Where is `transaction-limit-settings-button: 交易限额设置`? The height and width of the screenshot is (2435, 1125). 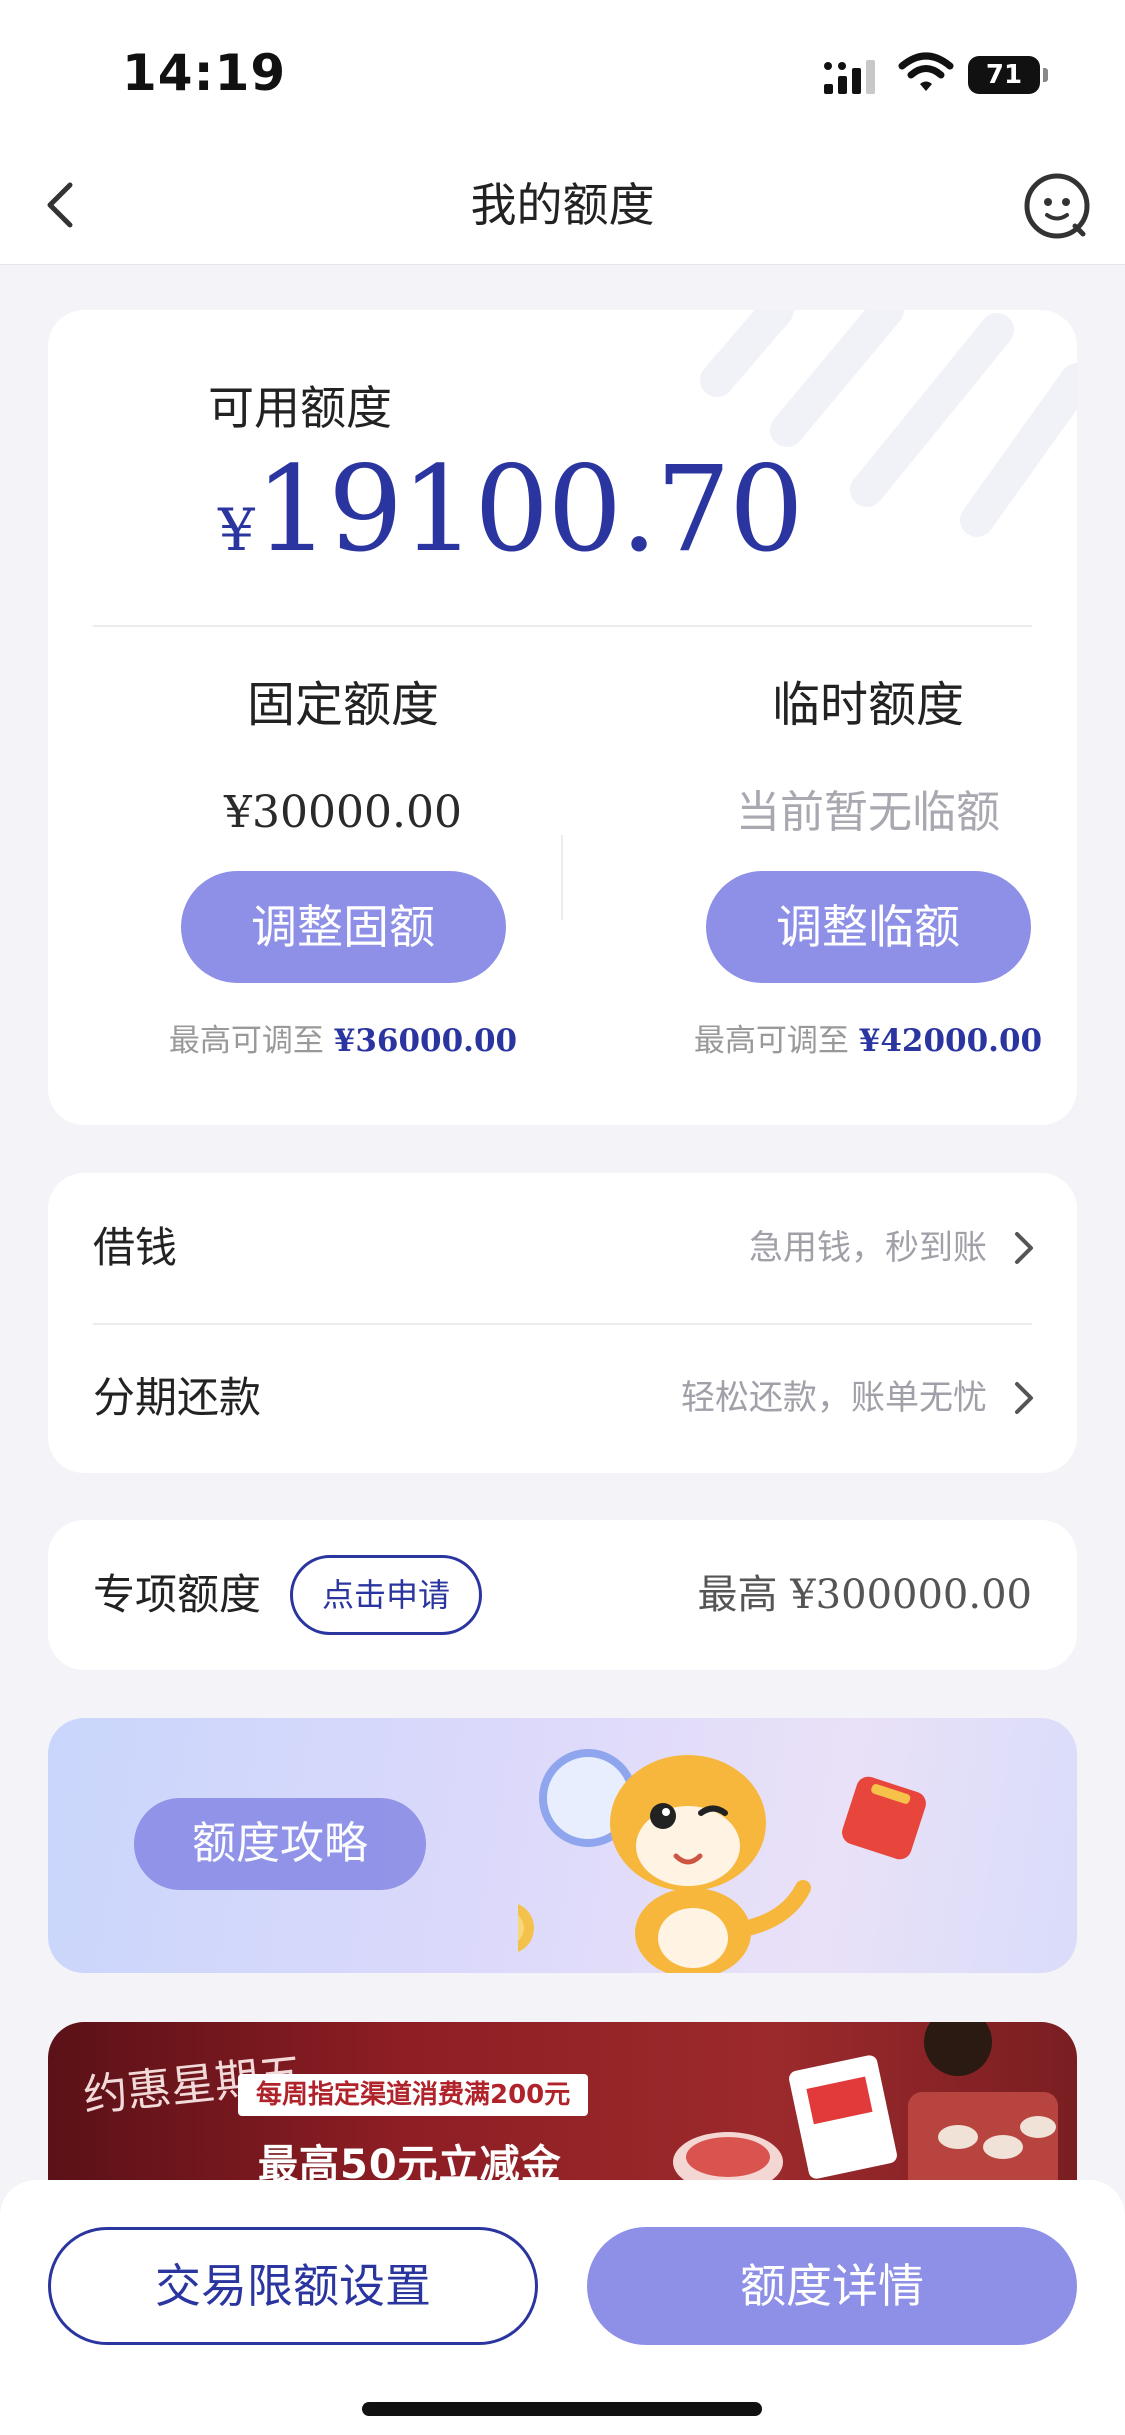
transaction-limit-settings-button: 交易限额设置 is located at coordinates (293, 2286).